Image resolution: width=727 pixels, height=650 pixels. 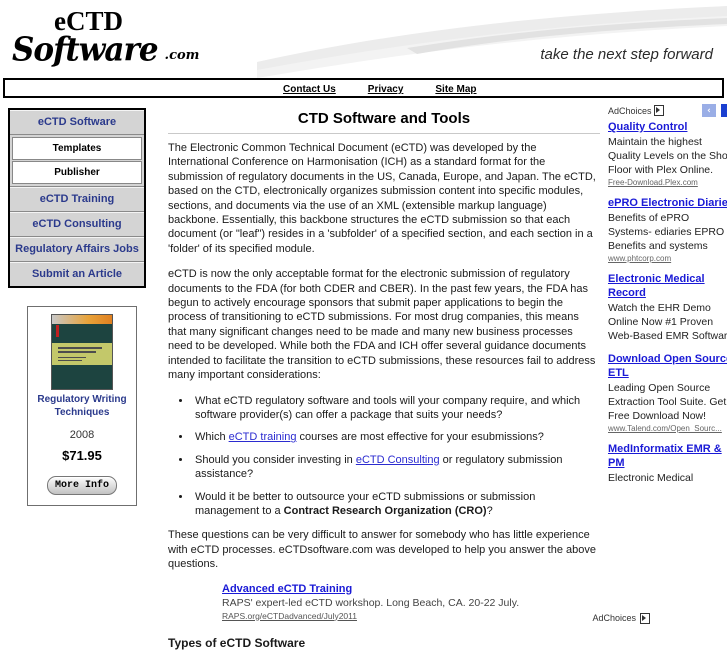 I want to click on site-logo: eCTD Software .com, so click(x=137, y=36).